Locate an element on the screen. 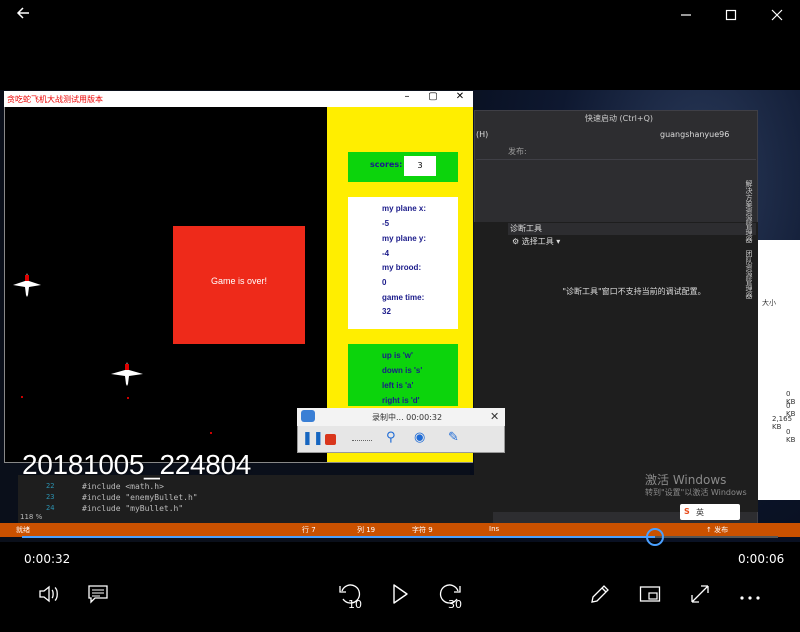 Image resolution: width=800 pixels, height=632 pixels. enemy-plane is located at coordinates (27, 287).